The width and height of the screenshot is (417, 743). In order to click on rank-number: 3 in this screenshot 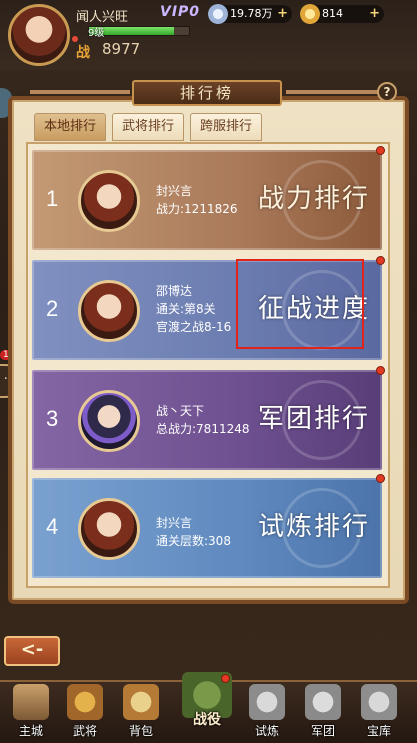, I will do `click(52, 418)`.